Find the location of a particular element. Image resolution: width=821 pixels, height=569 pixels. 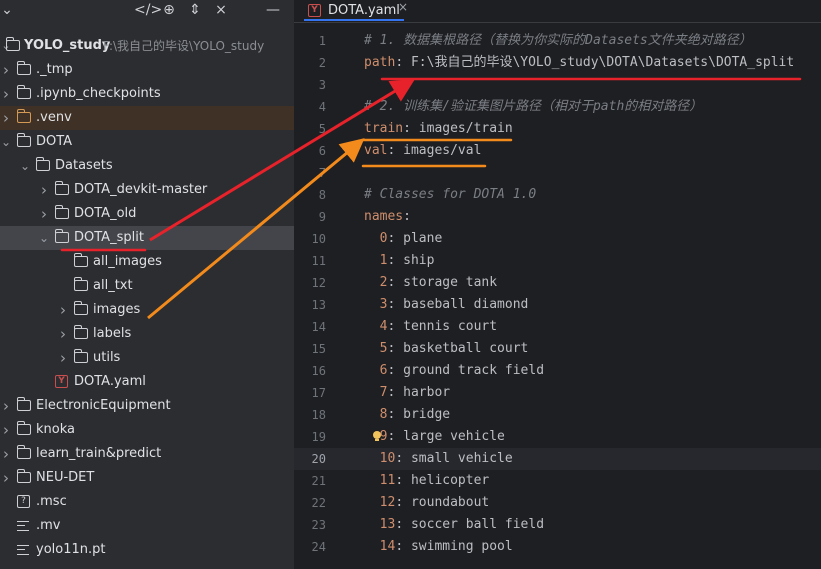

arrow-red is located at coordinates (282, 160).